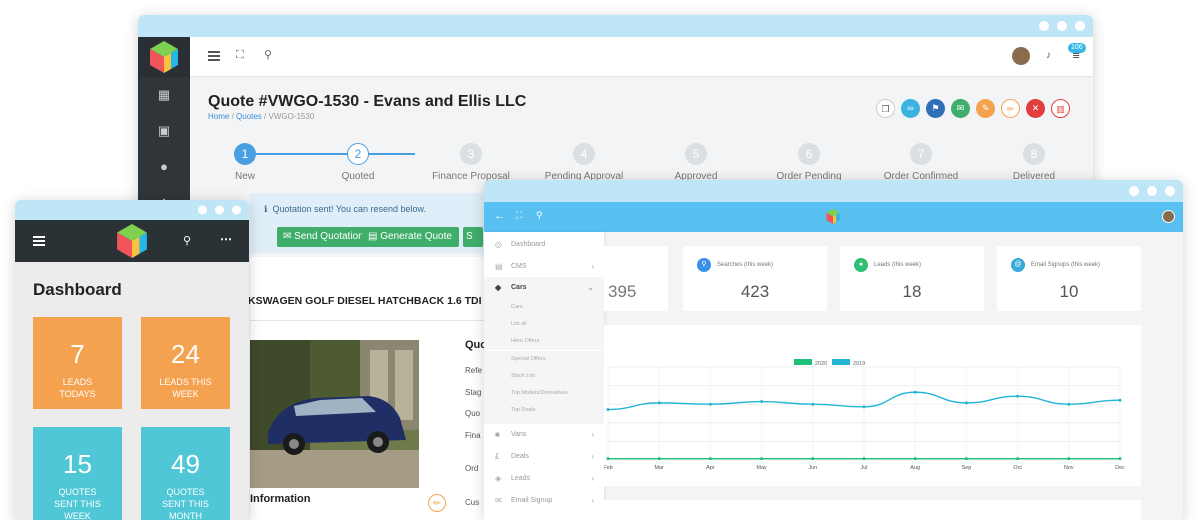 This screenshot has width=1199, height=520. What do you see at coordinates (859, 364) in the screenshot?
I see `legend-label-2019: 2019` at bounding box center [859, 364].